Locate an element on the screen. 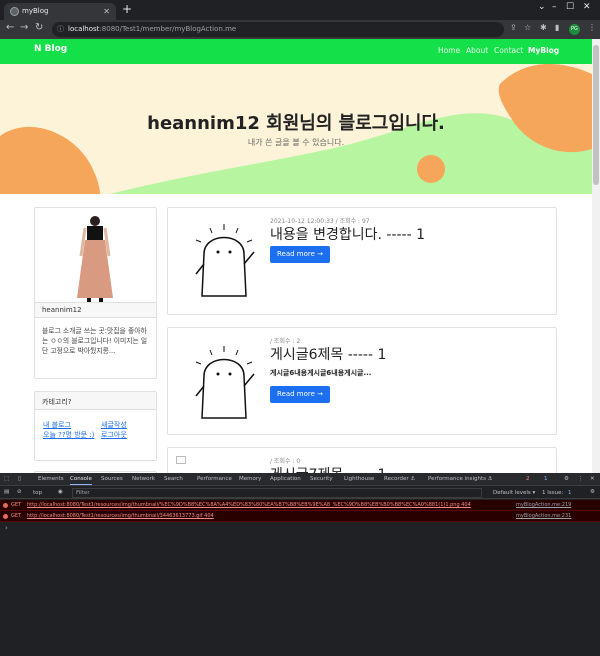 This screenshot has width=600, height=656. site-brand: N Blog is located at coordinates (50, 49).